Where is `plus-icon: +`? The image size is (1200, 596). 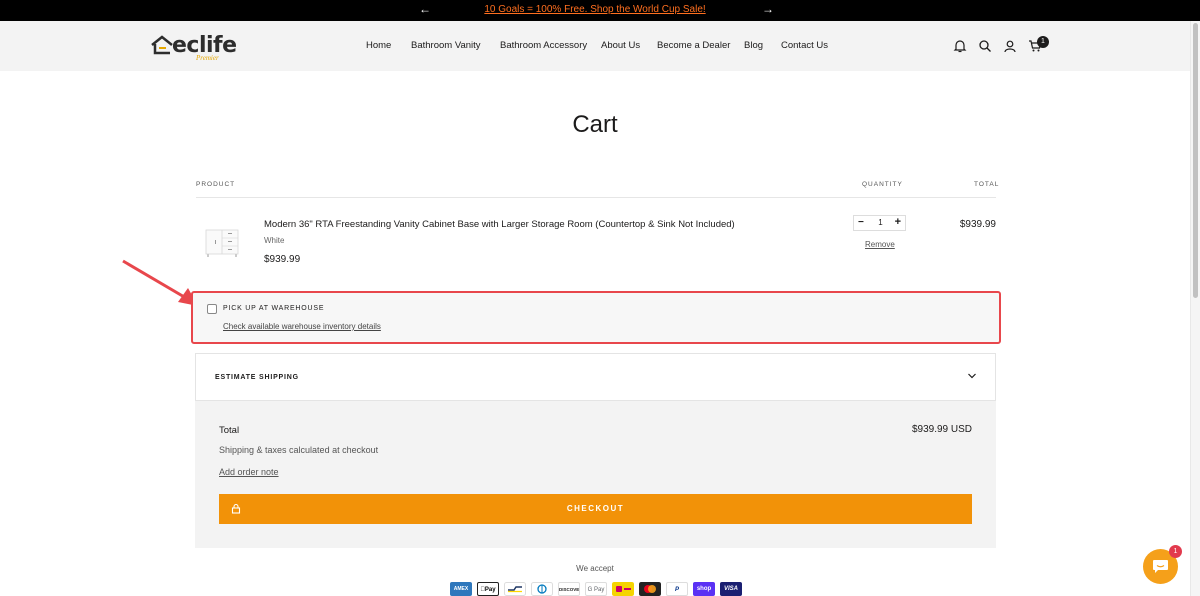
plus-icon: + is located at coordinates (898, 222).